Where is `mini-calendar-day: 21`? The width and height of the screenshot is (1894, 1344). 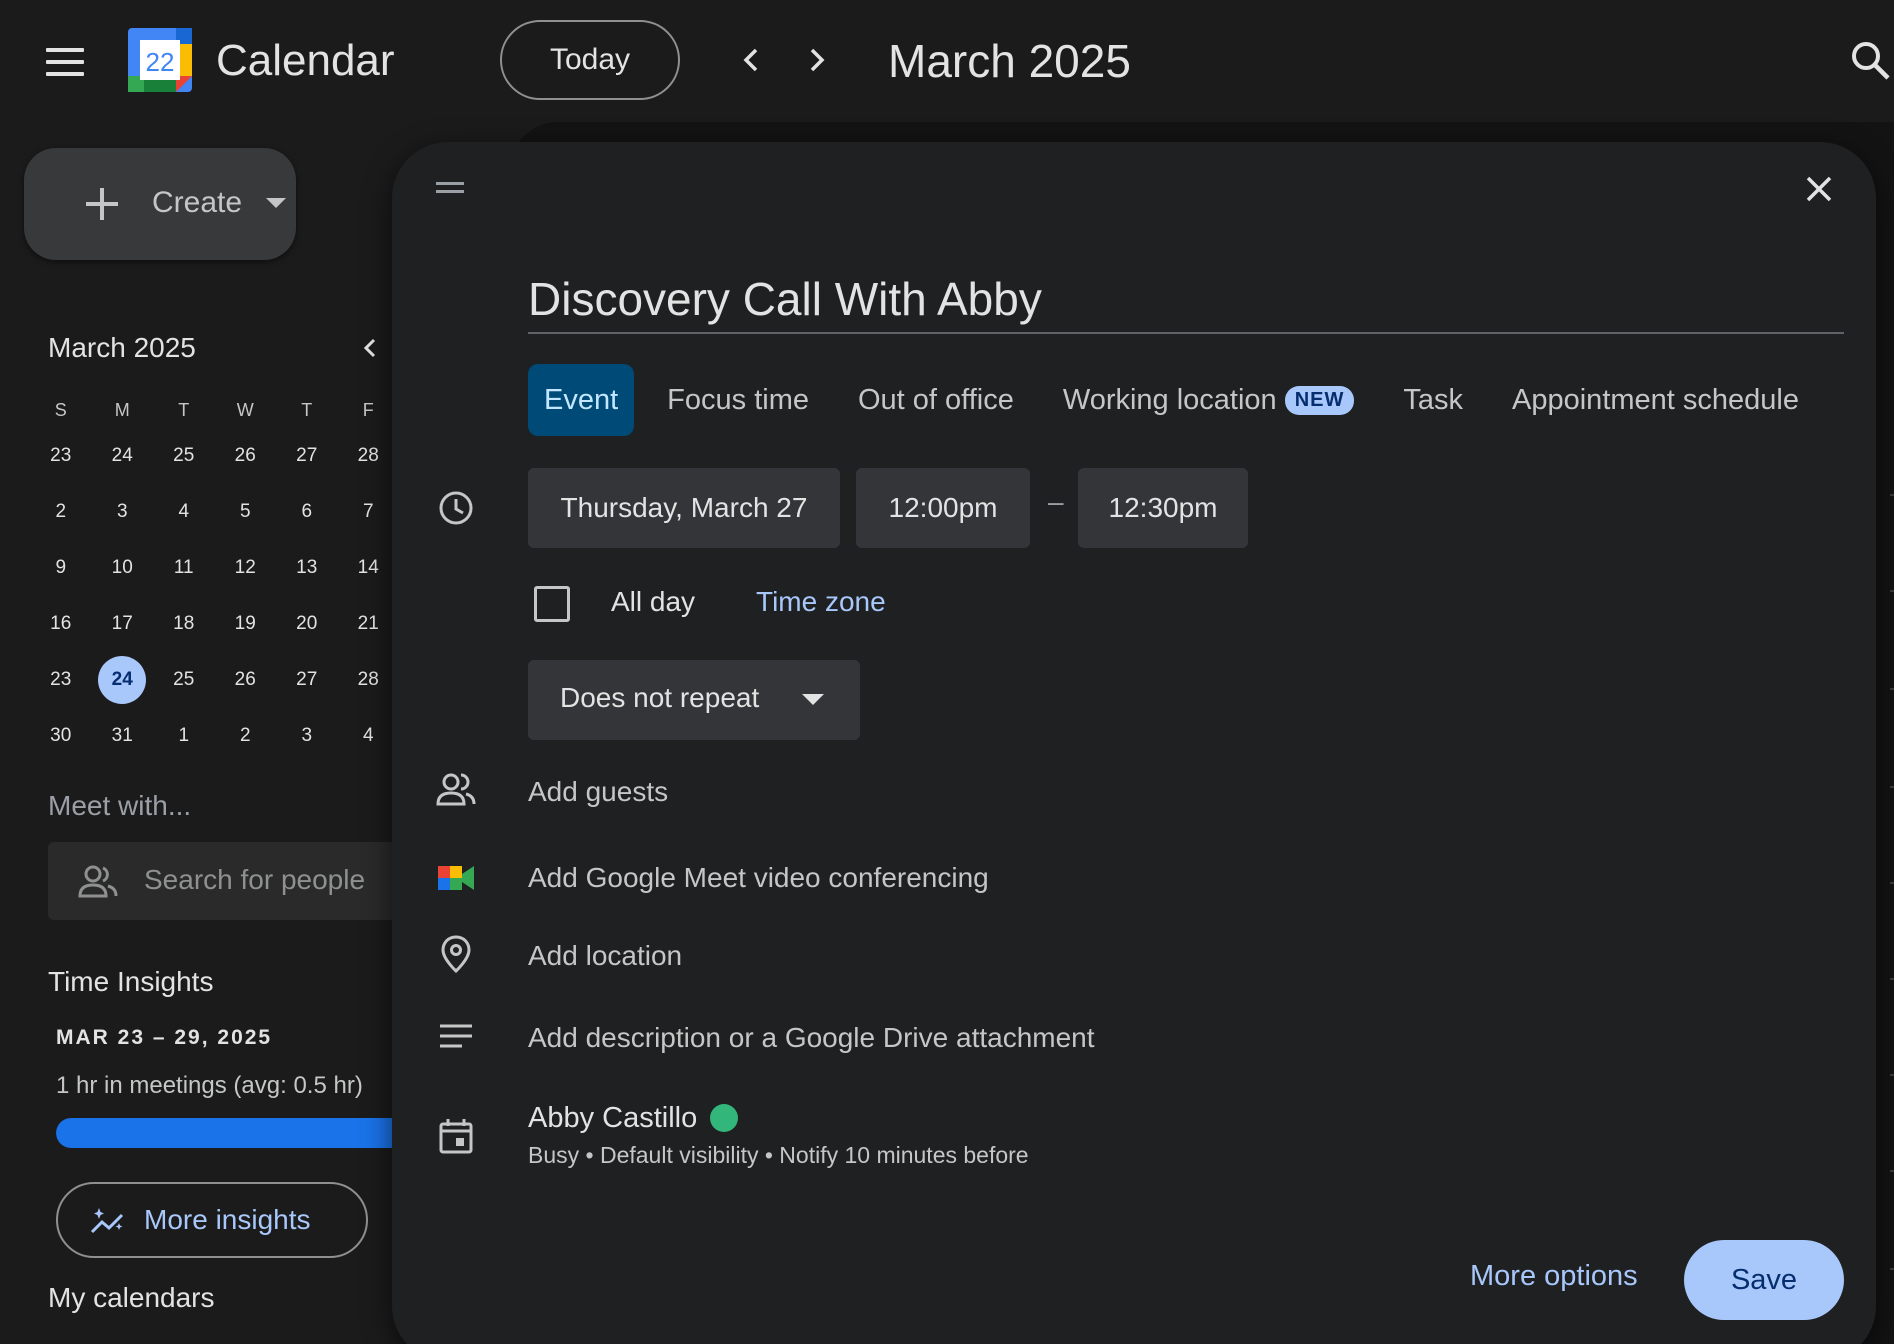 mini-calendar-day: 21 is located at coordinates (369, 624).